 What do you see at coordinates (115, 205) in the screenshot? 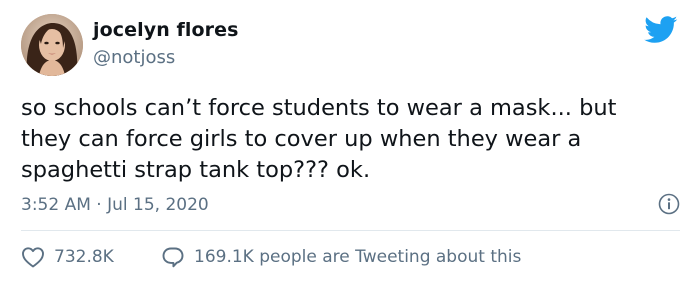
I see `timestamp-link: 3:52 AM · Jul 15, 2020` at bounding box center [115, 205].